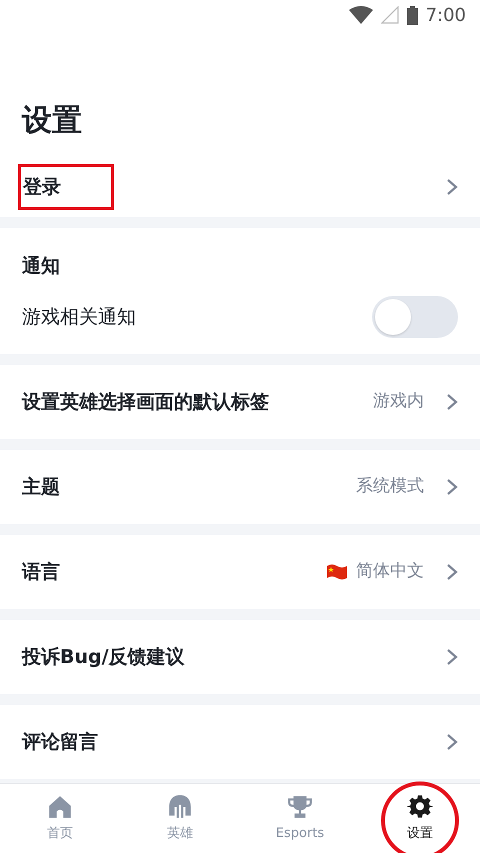 The height and width of the screenshot is (853, 480). Describe the element at coordinates (412, 15) in the screenshot. I see `battery-icon` at that location.